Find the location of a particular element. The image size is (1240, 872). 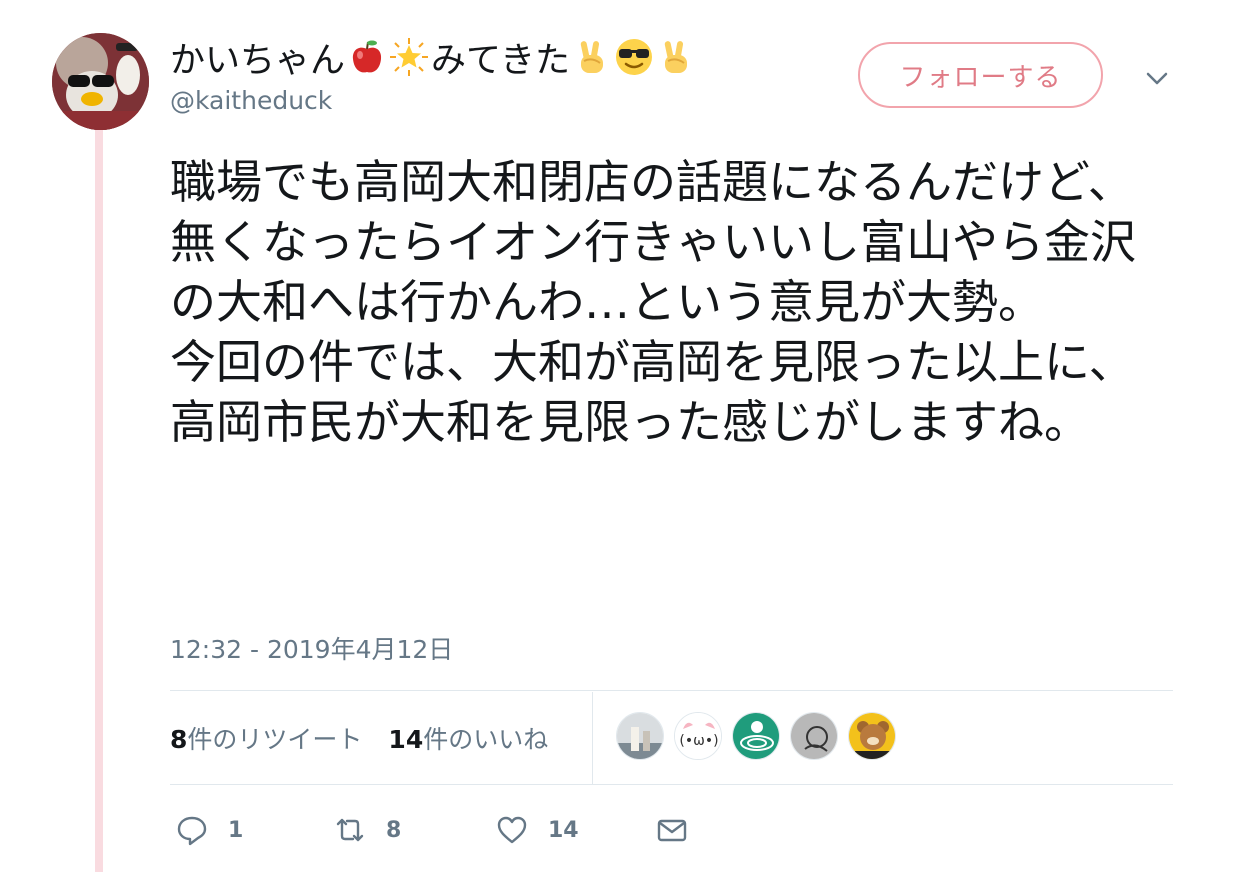

retweet-button: 8 is located at coordinates (415, 830).